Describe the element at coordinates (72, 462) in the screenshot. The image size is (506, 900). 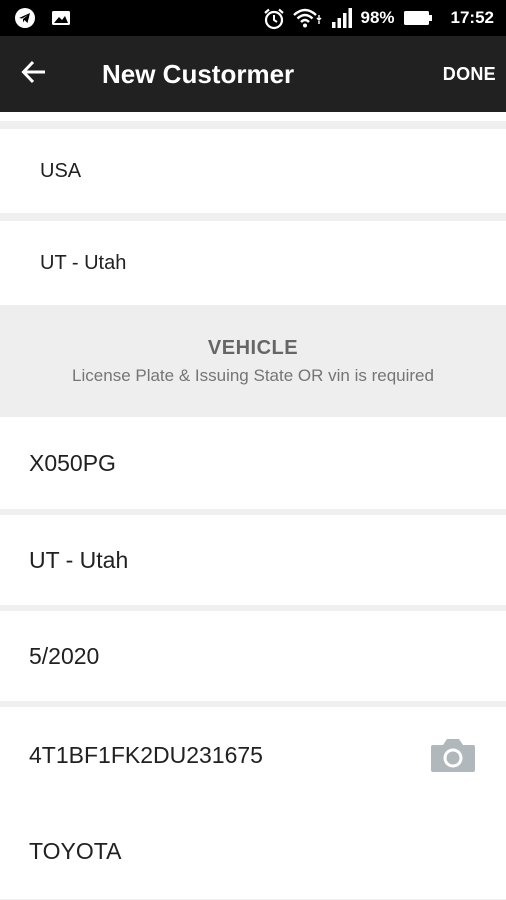
I see `license-plate-value: X050PG` at that location.